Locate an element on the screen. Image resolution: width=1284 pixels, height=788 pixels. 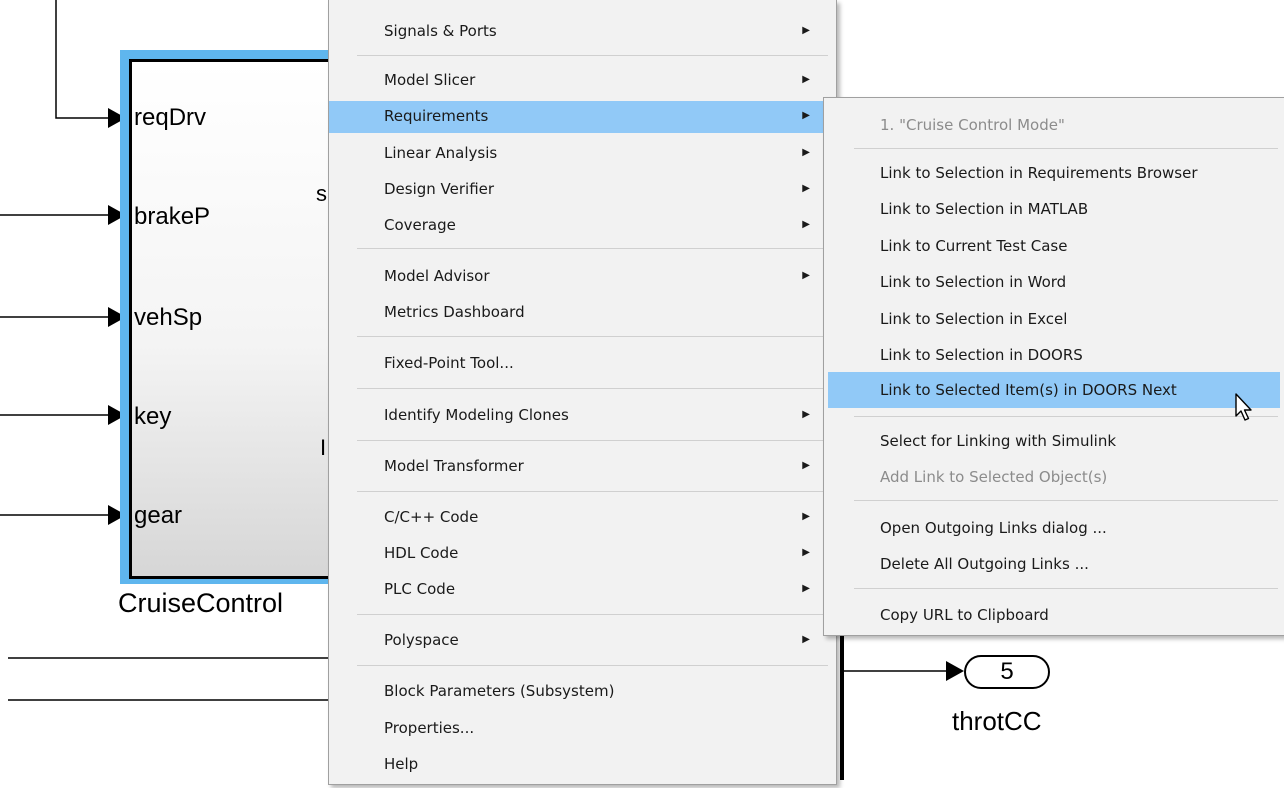
menu-item-label: Requirements is located at coordinates (436, 116).